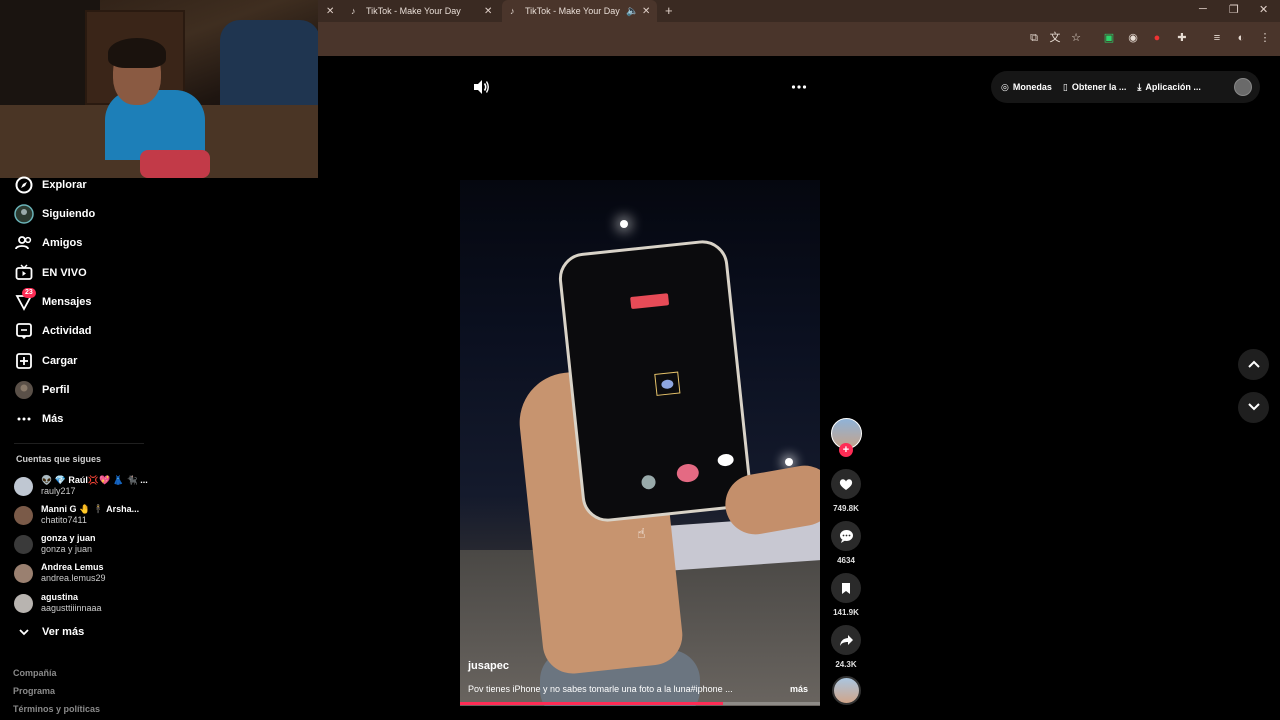 This screenshot has height=720, width=1280. Describe the element at coordinates (846, 450) in the screenshot. I see `follow-plus-icon: +` at that location.